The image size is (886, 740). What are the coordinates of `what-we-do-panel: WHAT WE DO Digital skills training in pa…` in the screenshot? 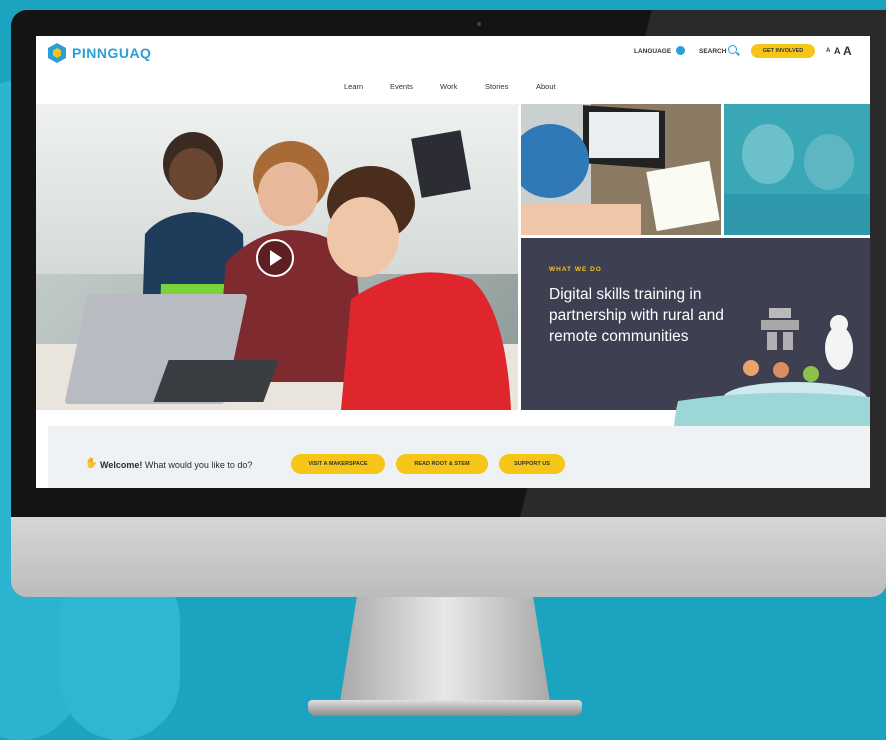 It's located at (695, 324).